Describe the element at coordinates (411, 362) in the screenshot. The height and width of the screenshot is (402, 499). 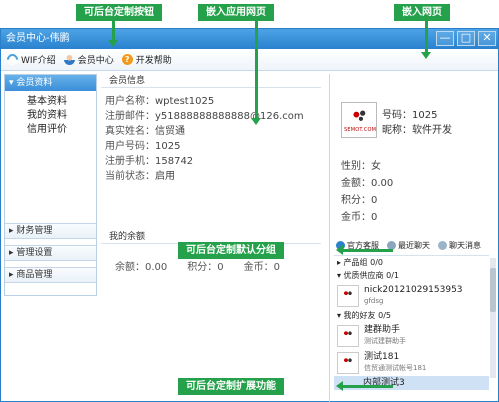
I see `list-item: 测试181 信贸通测试帐号181` at that location.